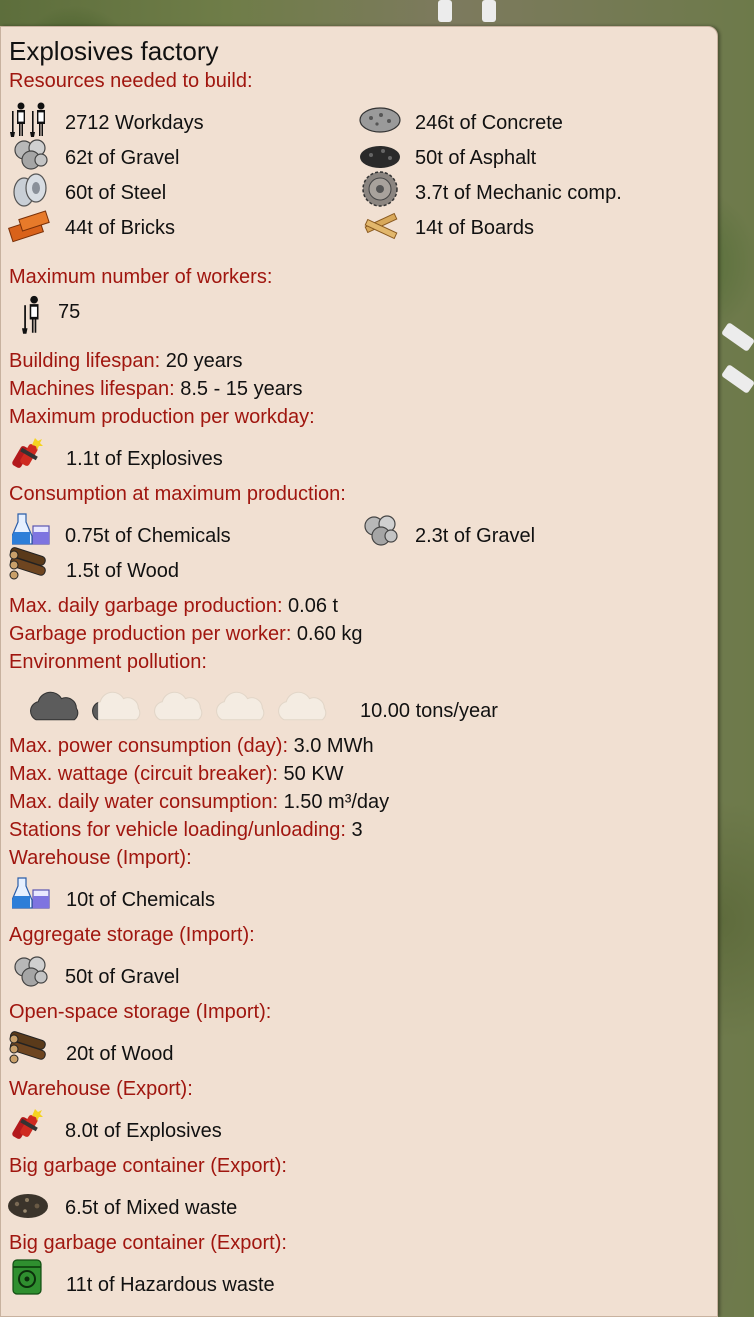 Image resolution: width=754 pixels, height=1317 pixels. I want to click on resource-bricks: 44t of Bricks, so click(120, 228).